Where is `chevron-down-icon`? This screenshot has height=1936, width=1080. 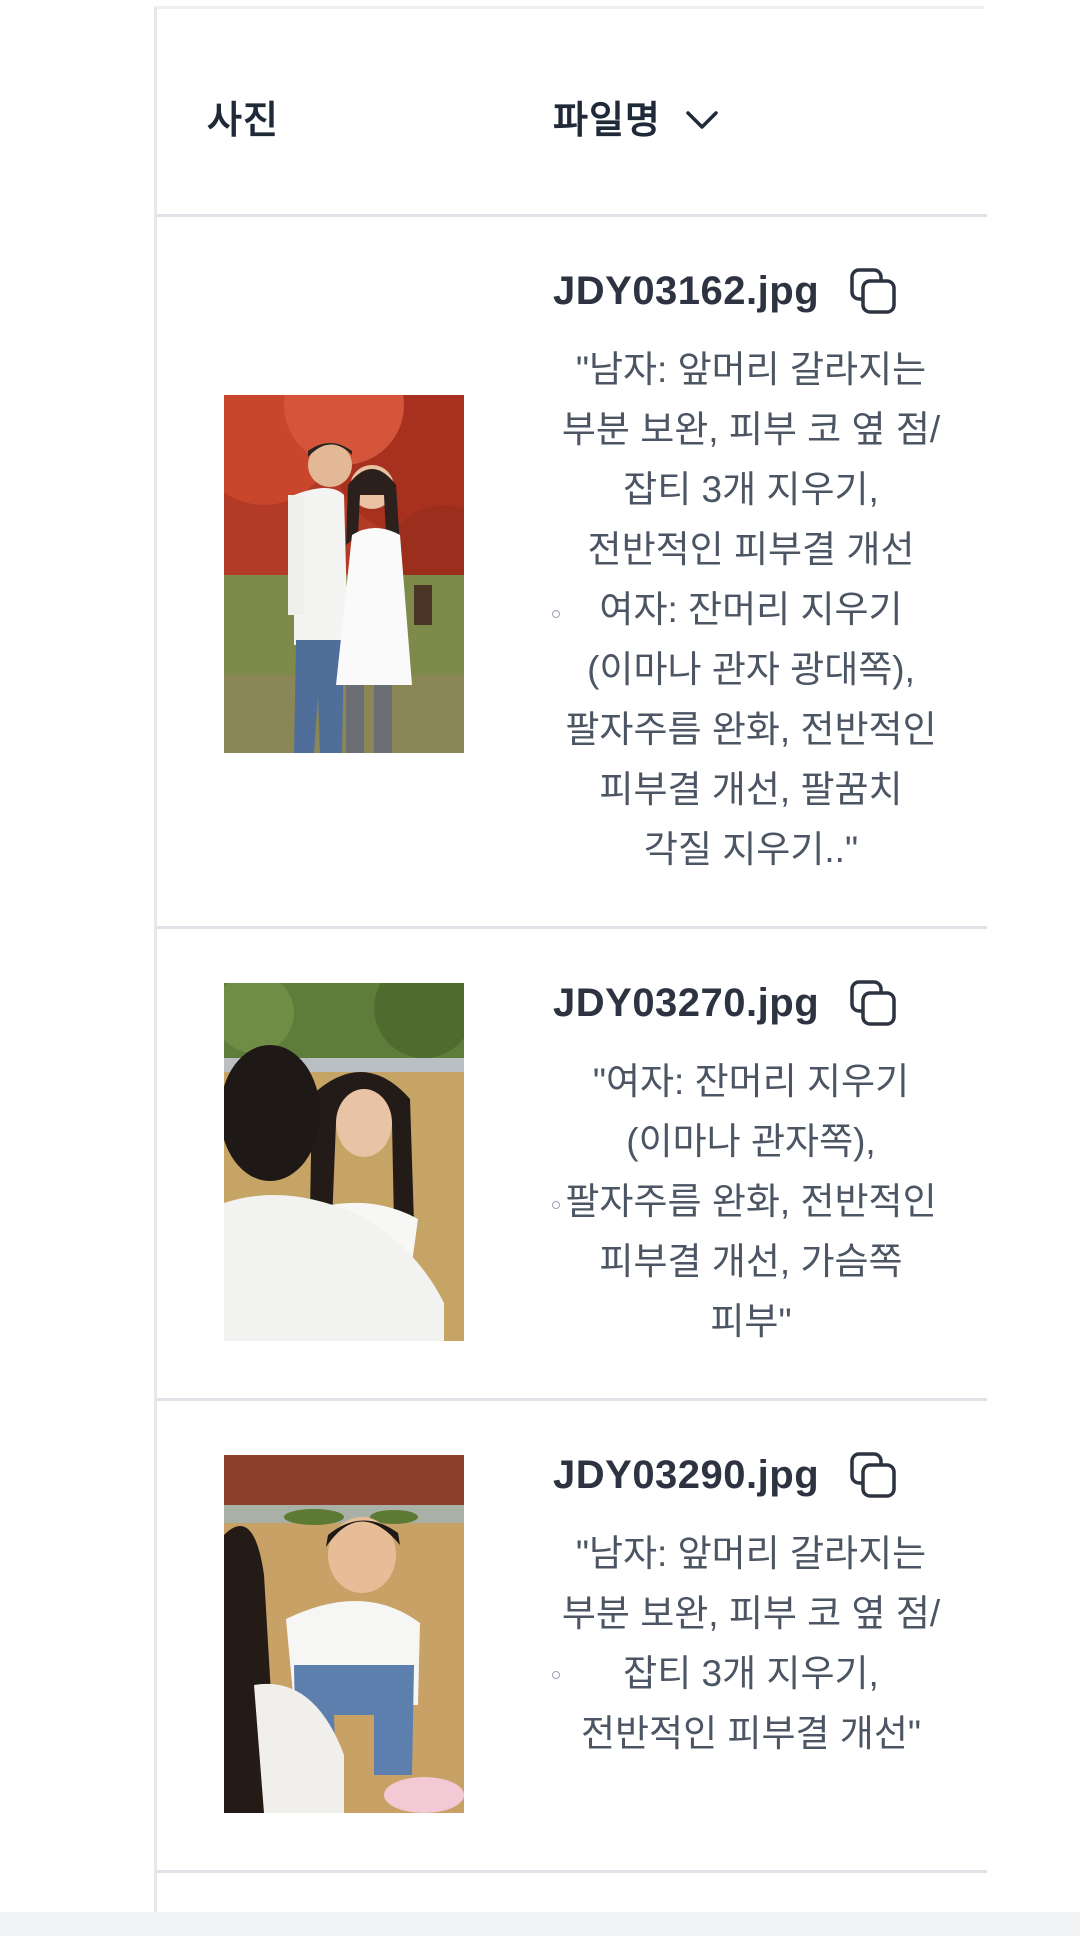
chevron-down-icon is located at coordinates (702, 120).